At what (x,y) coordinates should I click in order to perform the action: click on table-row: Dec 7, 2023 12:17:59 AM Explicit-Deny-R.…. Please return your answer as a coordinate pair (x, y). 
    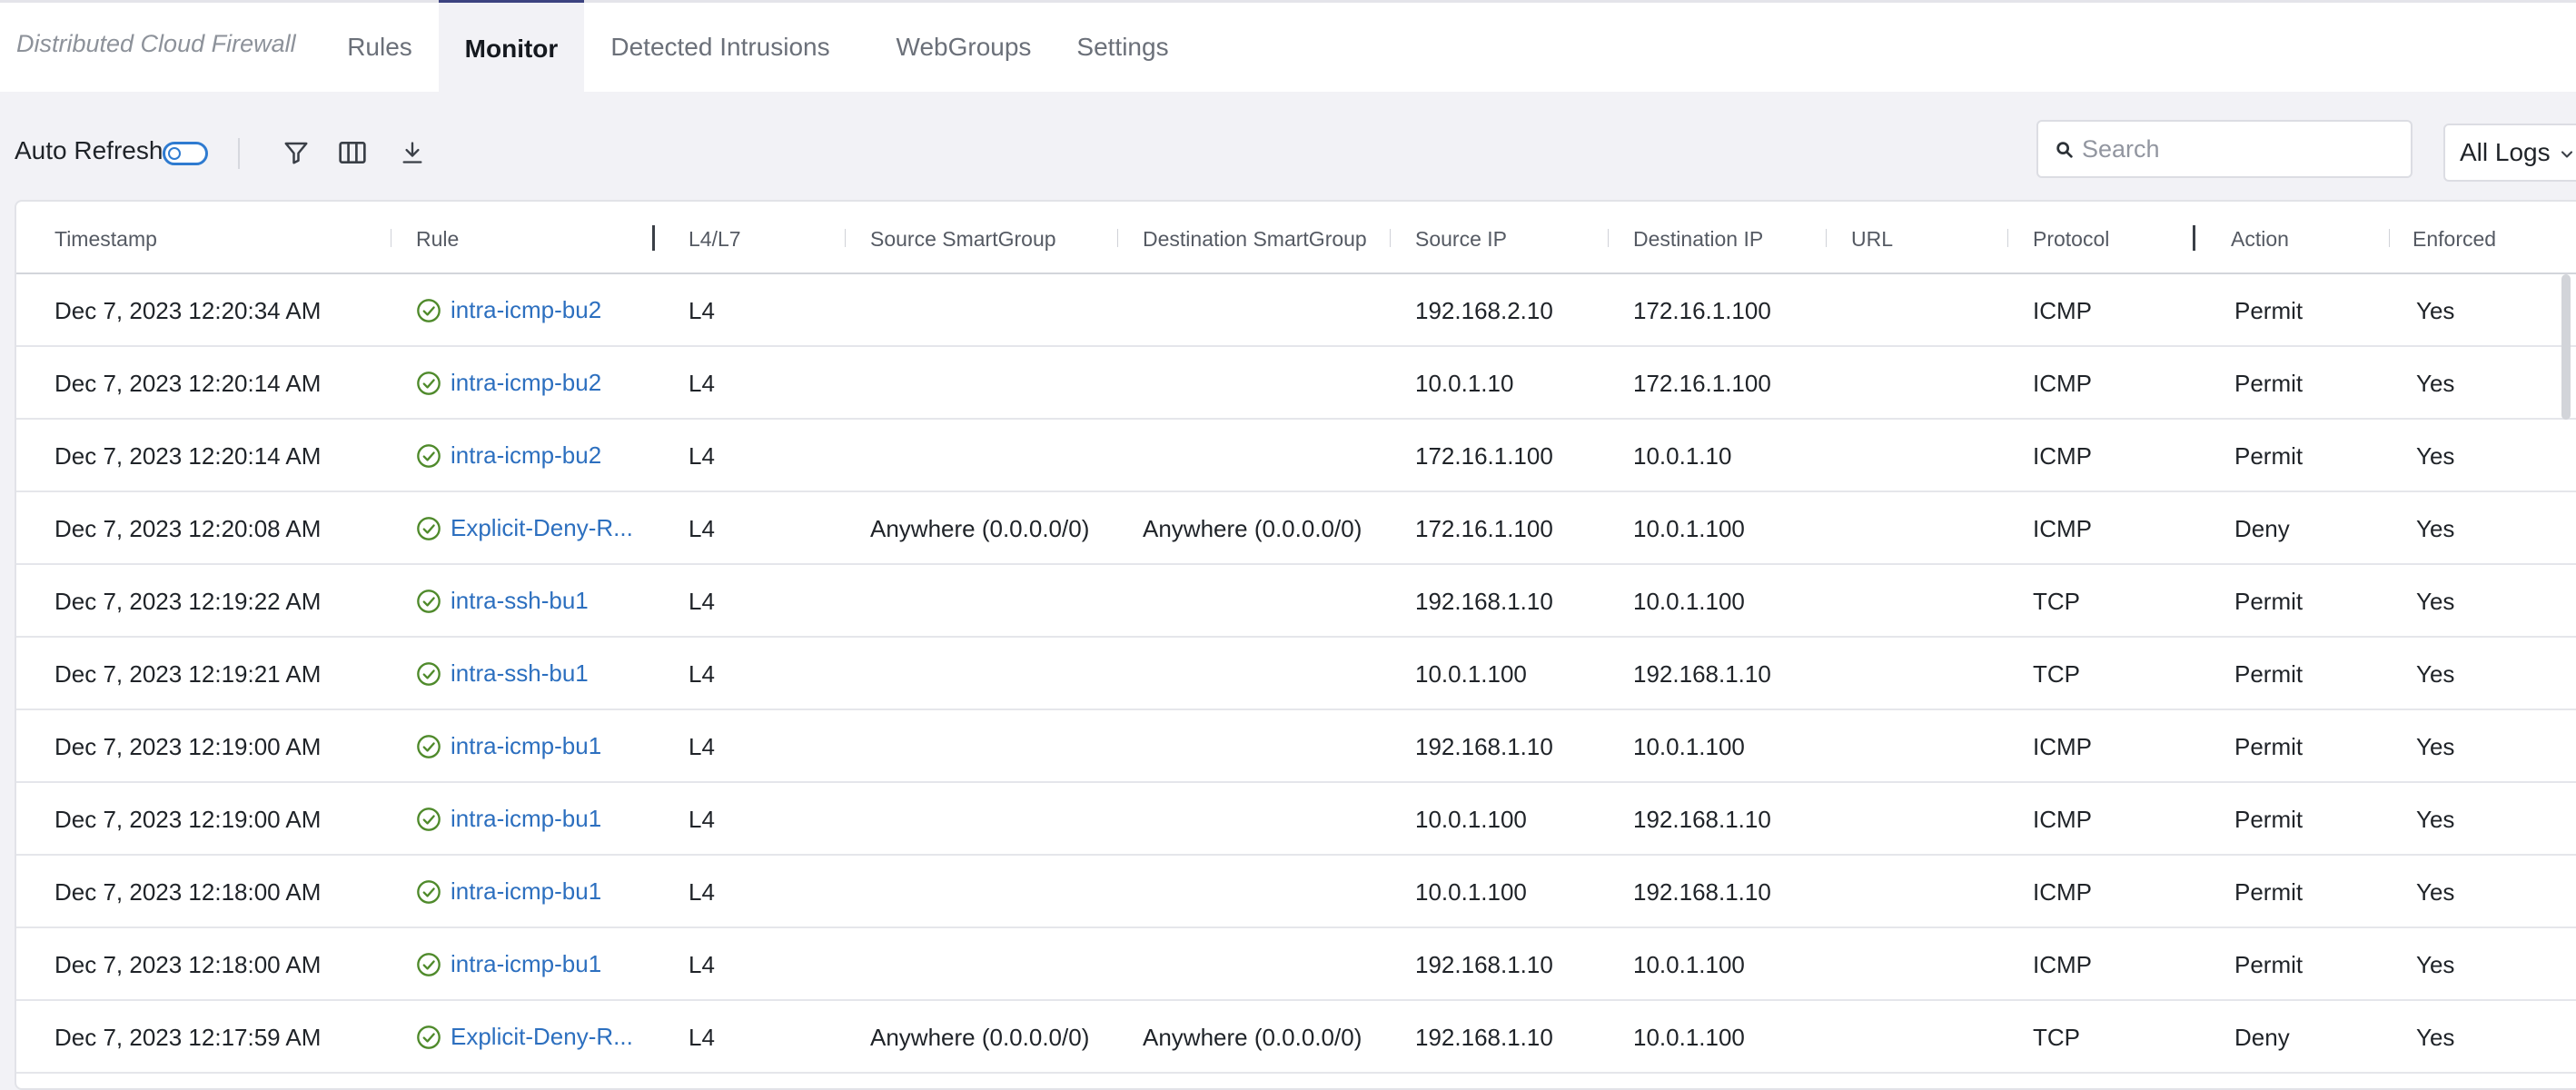
    Looking at the image, I should click on (1296, 1037).